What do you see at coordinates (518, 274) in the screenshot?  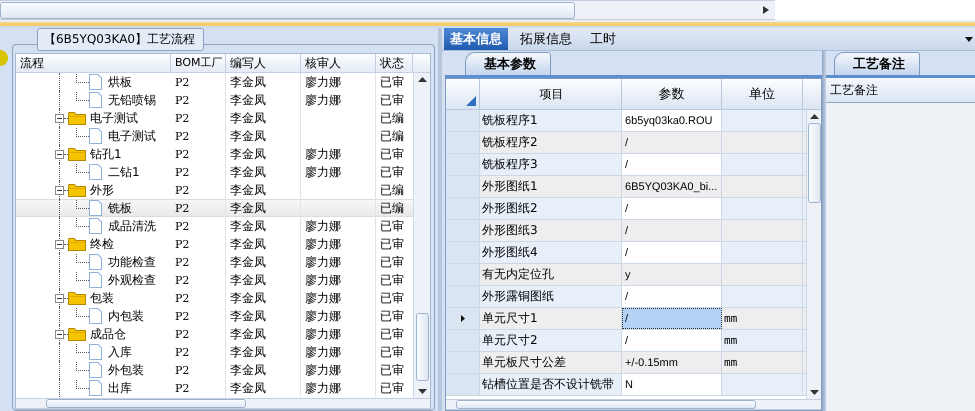 I see `table-cell: 有无内定位孔` at bounding box center [518, 274].